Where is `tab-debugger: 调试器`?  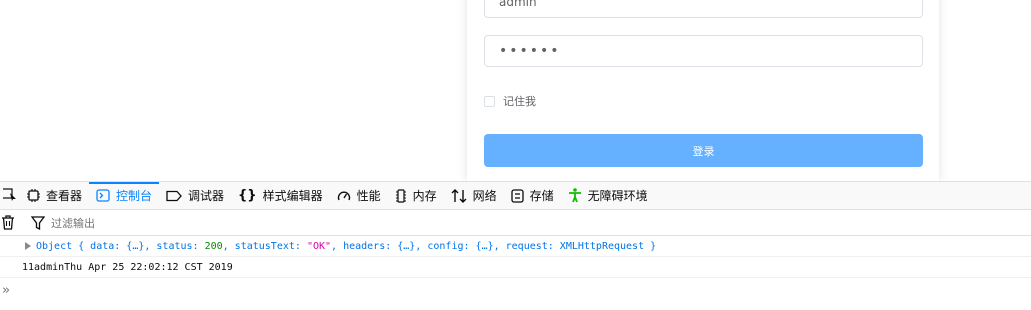
tab-debugger: 调试器 is located at coordinates (195, 195).